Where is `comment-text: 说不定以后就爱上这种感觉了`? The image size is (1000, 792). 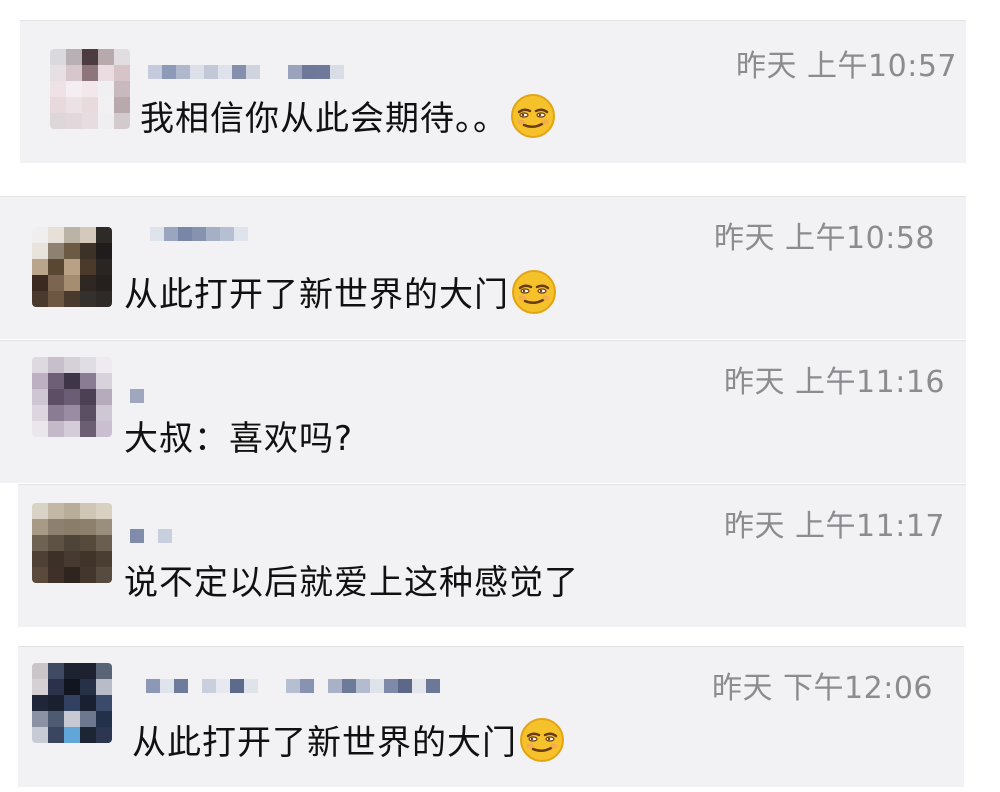
comment-text: 说不定以后就爱上这种感觉了 is located at coordinates (351, 583).